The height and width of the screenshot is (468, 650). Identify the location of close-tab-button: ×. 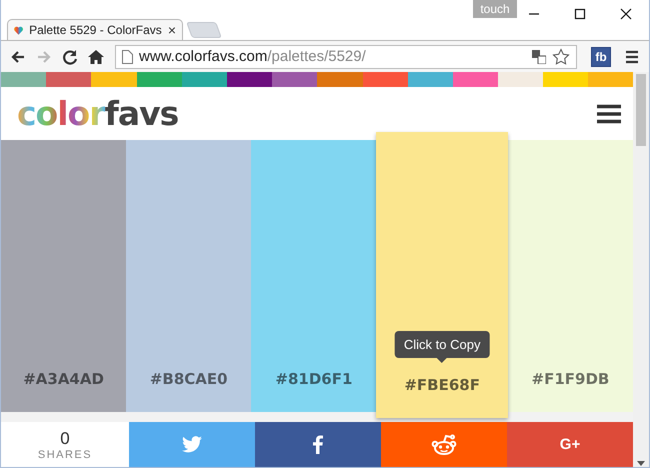
(172, 30).